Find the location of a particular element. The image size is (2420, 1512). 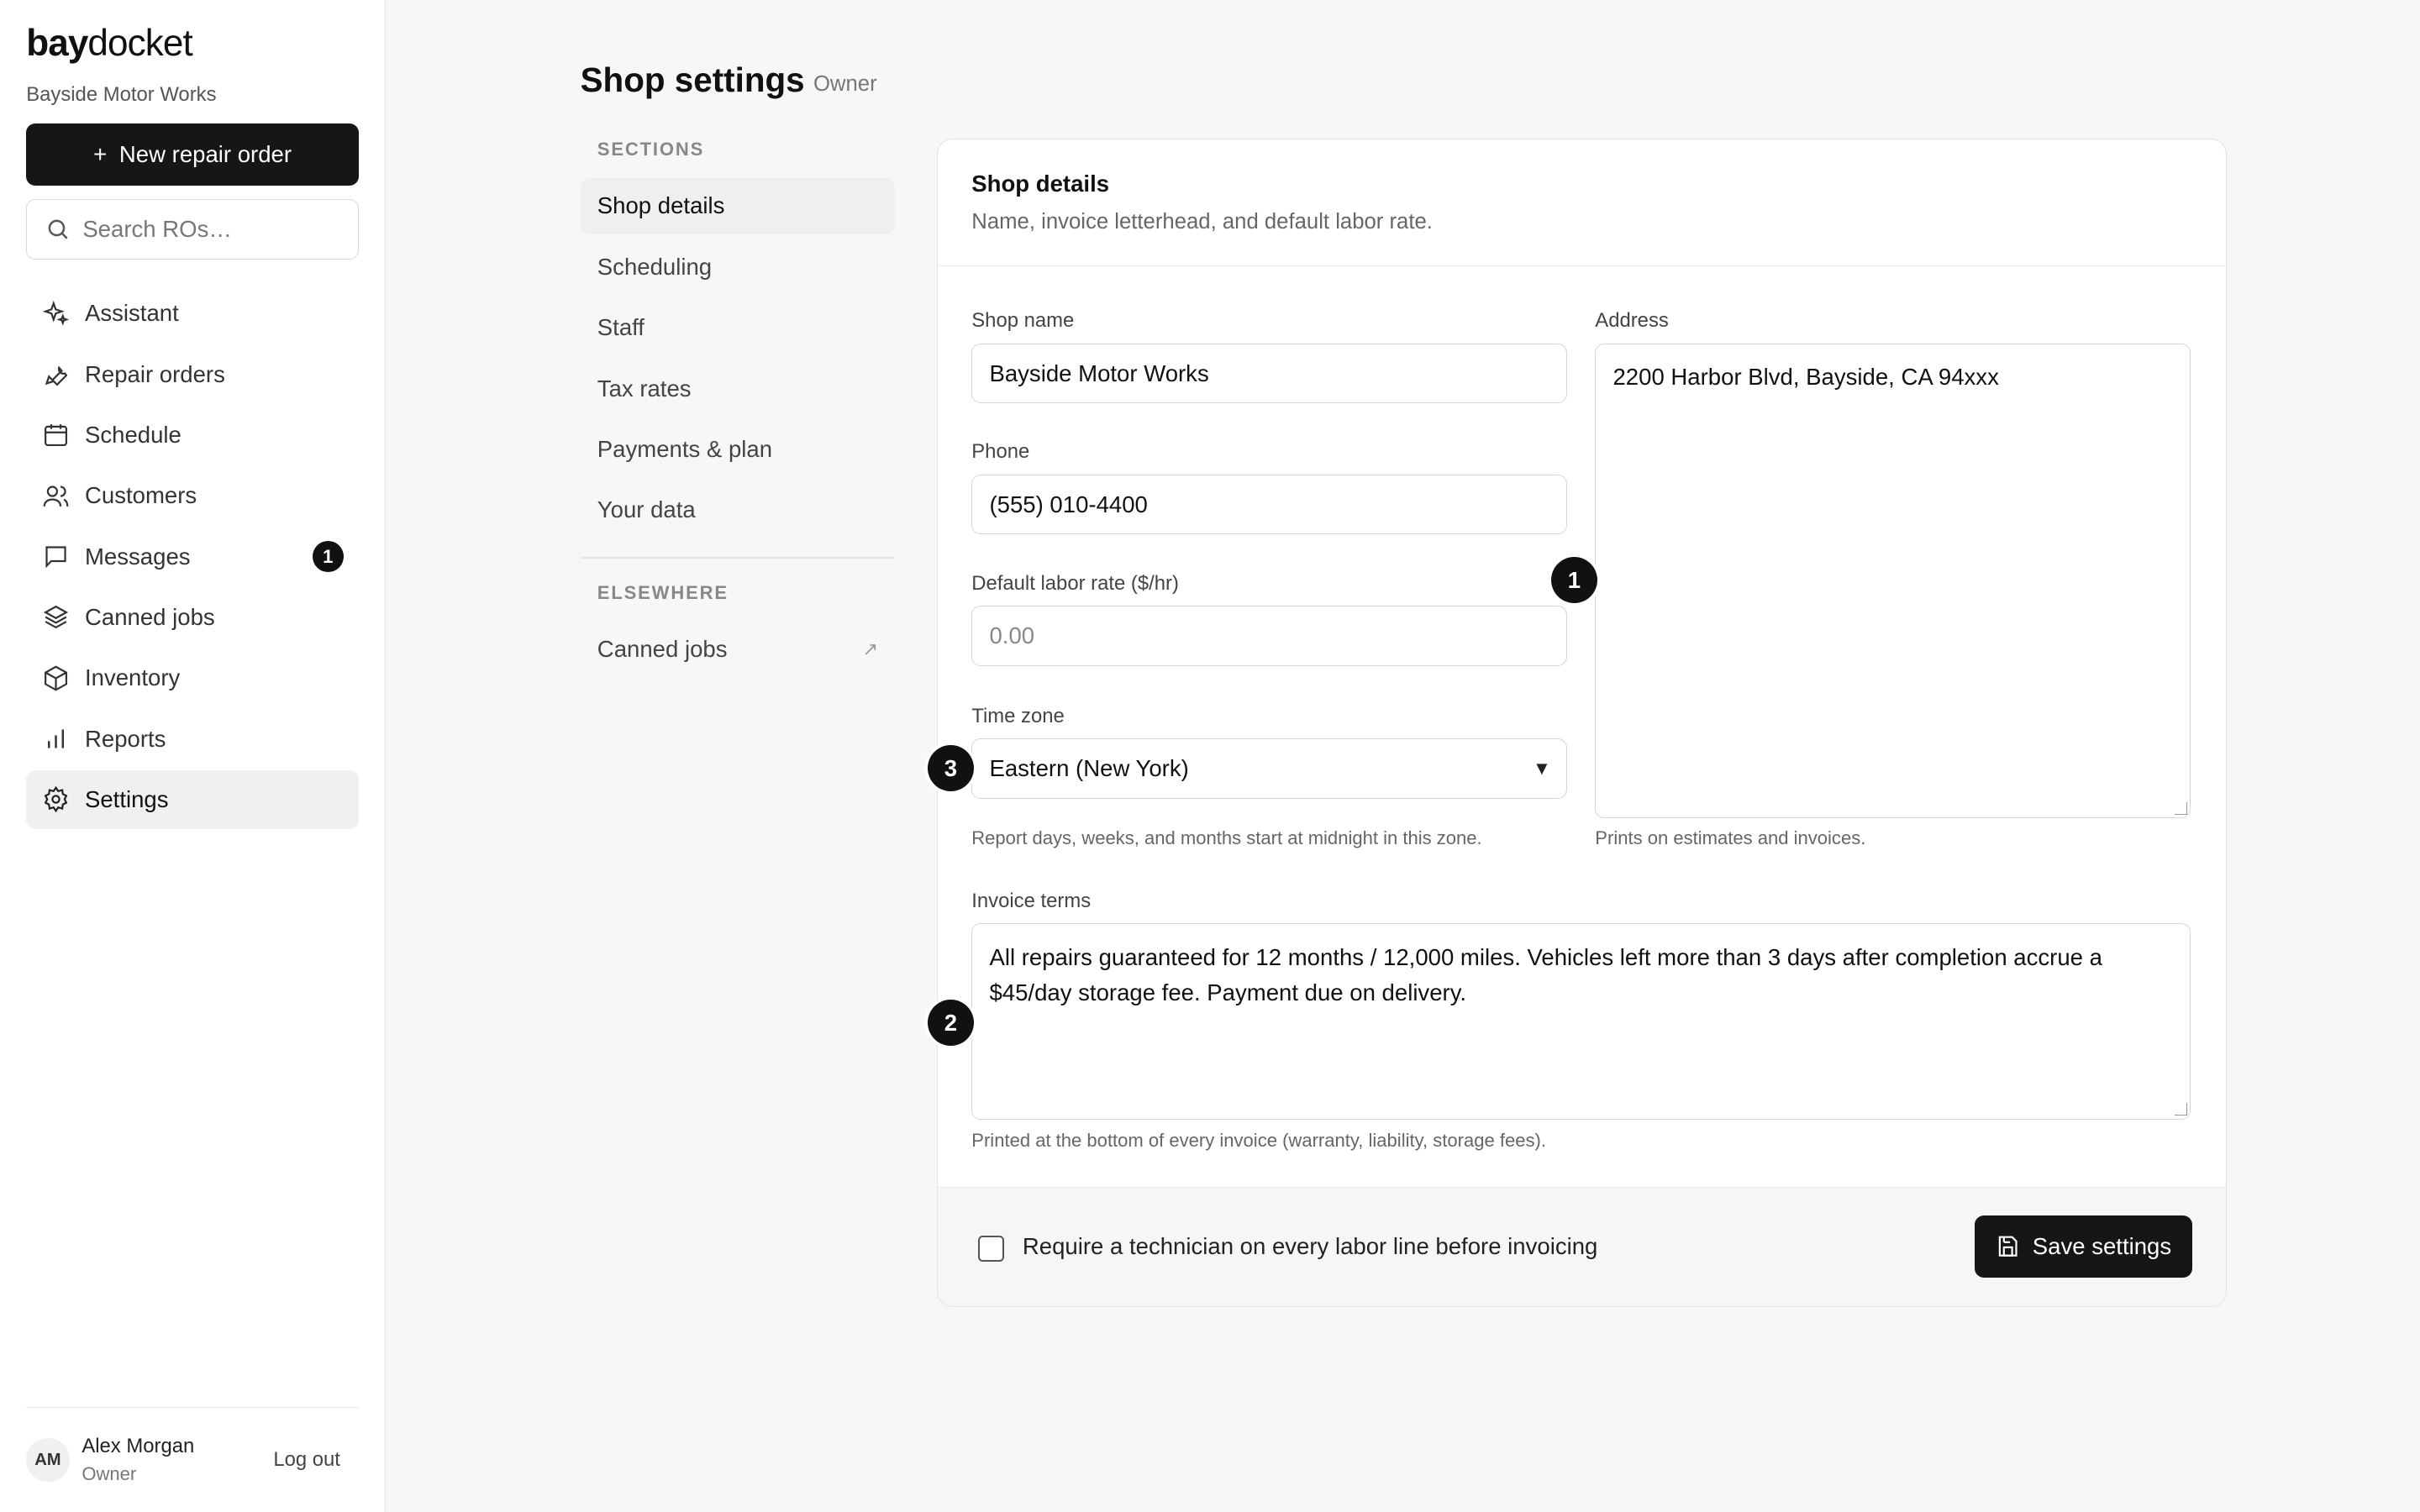

sidebar-item-canned-jobs: Canned jobs is located at coordinates (192, 617).